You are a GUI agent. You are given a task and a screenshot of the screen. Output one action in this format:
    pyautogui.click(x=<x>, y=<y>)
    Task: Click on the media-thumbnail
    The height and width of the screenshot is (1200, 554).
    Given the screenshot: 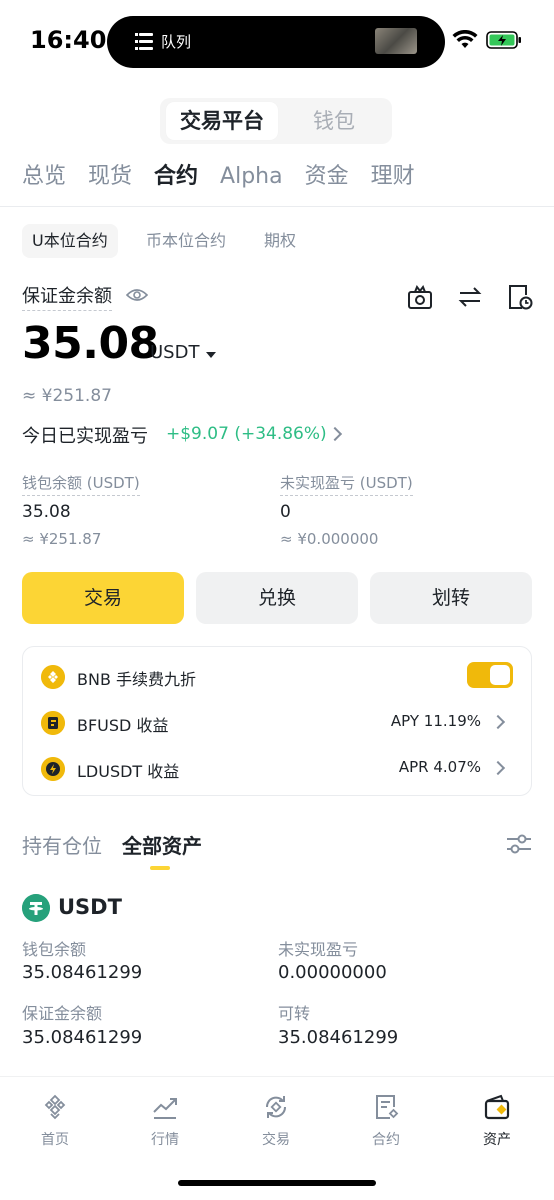 What is the action you would take?
    pyautogui.click(x=396, y=41)
    